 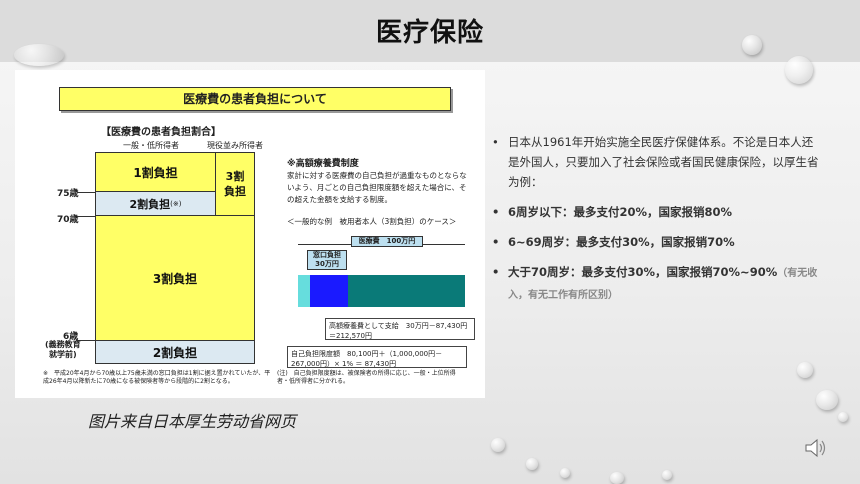 What do you see at coordinates (655, 212) in the screenshot?
I see `bullet-item: 6周岁以下：最多支付20%，国家报销80%` at bounding box center [655, 212].